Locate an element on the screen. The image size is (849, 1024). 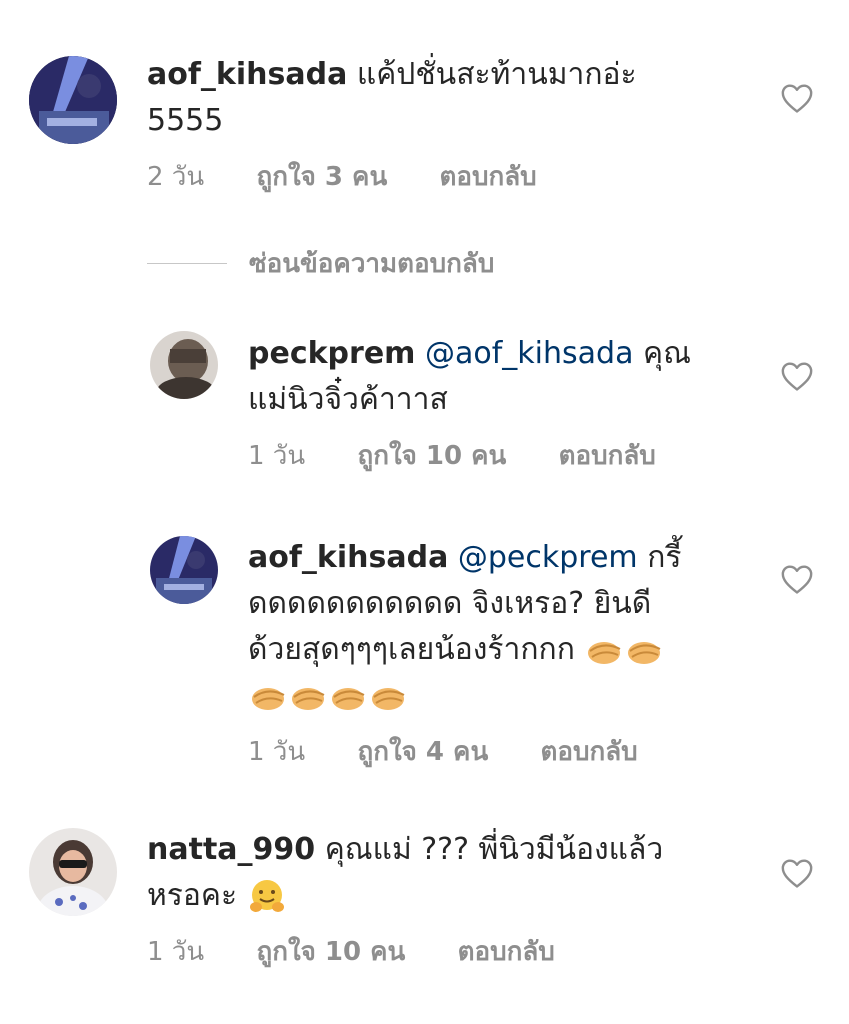
comment-text: aof_kihsada แค้ปชั่นสะท้านมากอ่ะ 5555 is located at coordinates (457, 98).